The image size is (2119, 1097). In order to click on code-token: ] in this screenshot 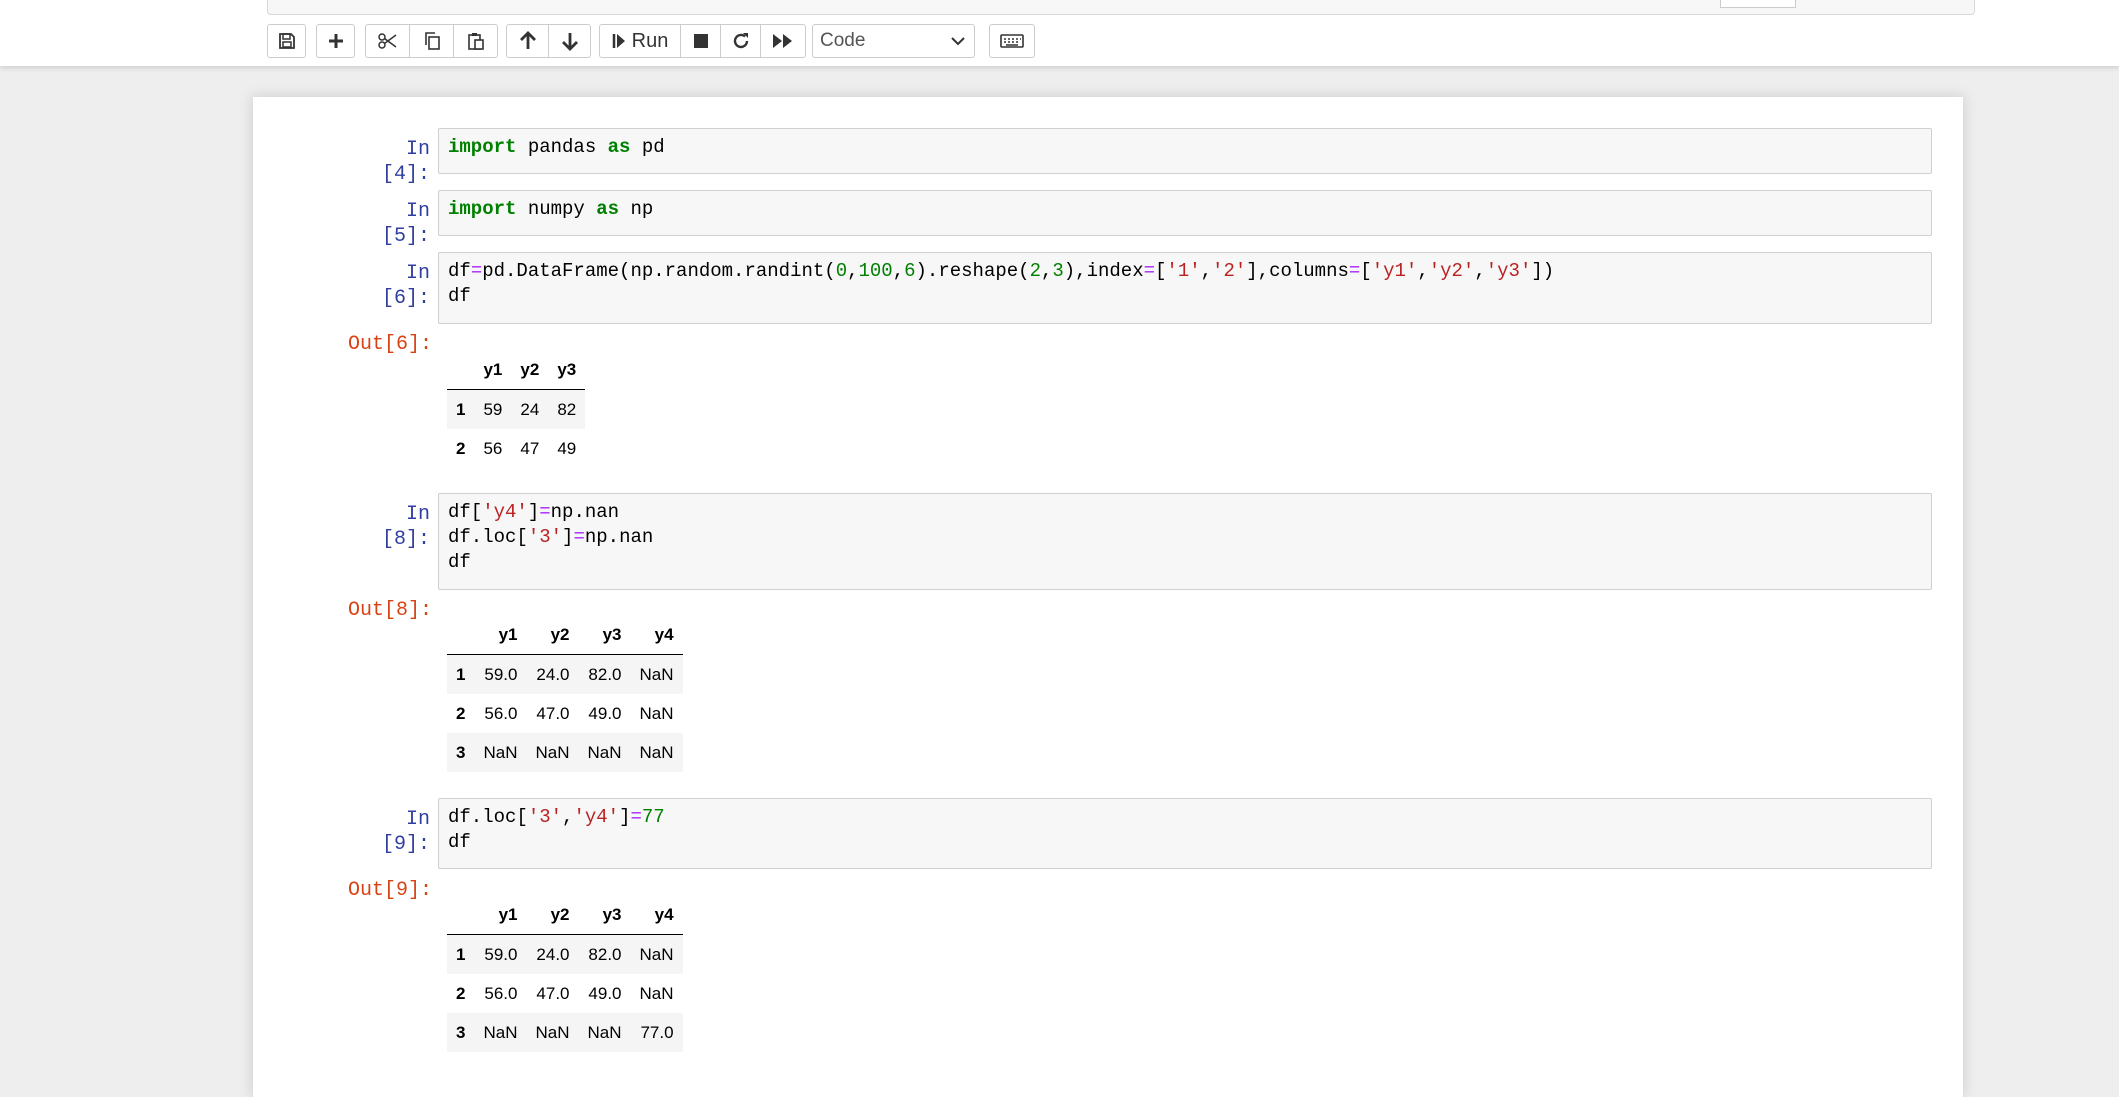, I will do `click(568, 537)`.